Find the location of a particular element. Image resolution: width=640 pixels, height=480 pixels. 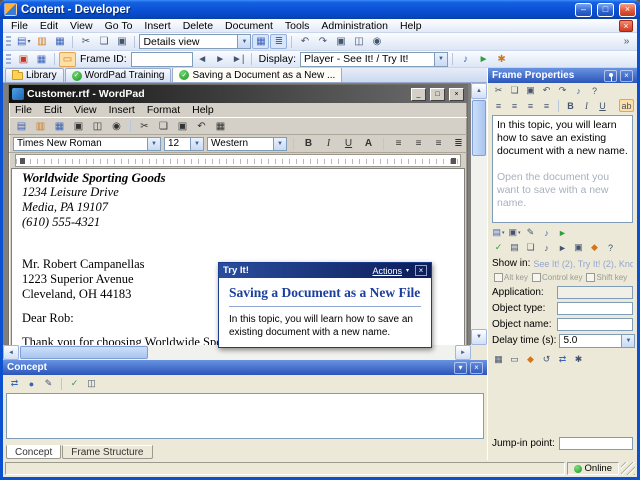

tryit-close-button: × is located at coordinates (421, 270).